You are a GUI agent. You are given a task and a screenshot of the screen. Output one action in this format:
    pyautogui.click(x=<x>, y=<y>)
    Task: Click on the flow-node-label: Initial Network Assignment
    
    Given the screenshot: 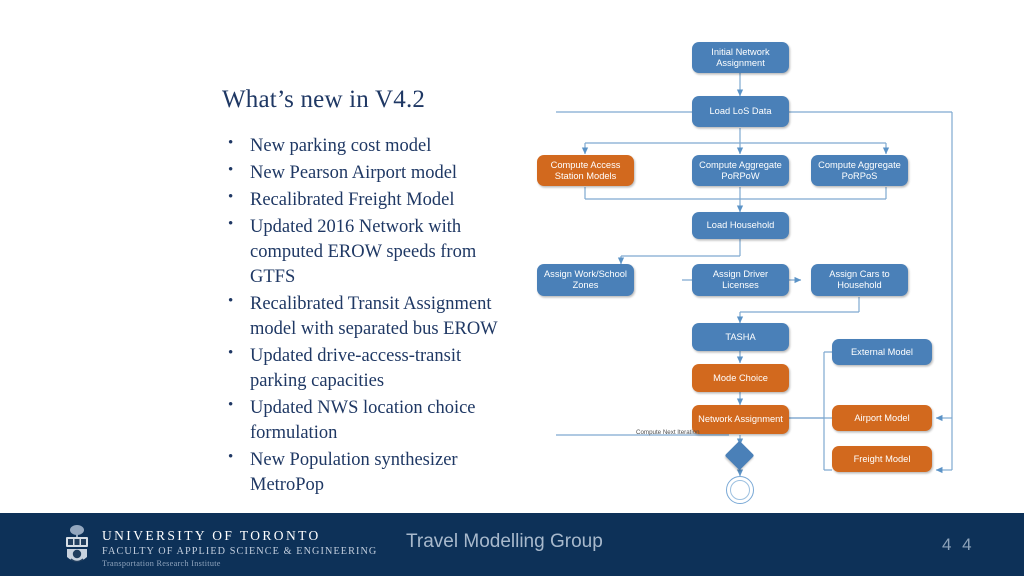 What is the action you would take?
    pyautogui.click(x=740, y=57)
    